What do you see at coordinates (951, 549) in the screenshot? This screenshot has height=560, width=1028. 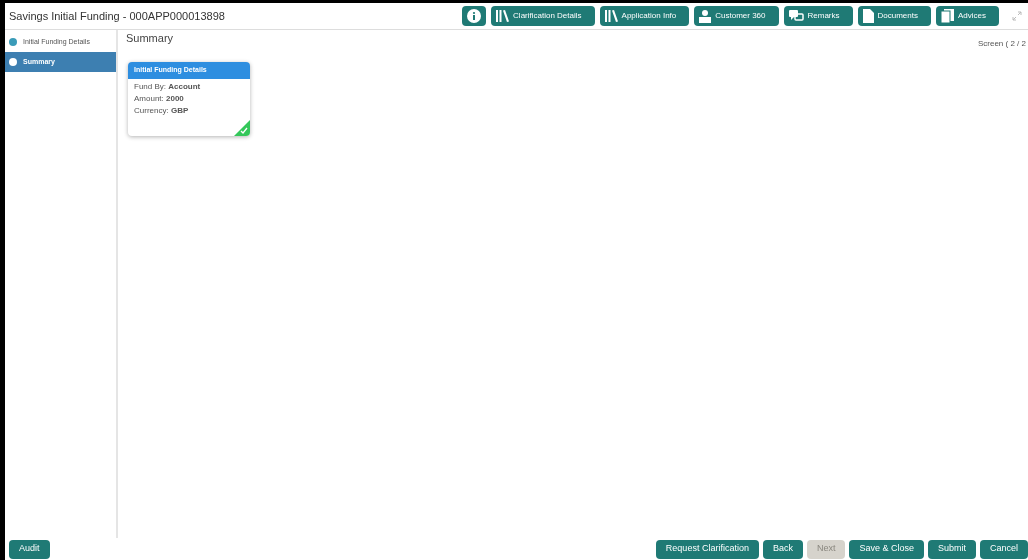 I see `footer-button: Submit` at bounding box center [951, 549].